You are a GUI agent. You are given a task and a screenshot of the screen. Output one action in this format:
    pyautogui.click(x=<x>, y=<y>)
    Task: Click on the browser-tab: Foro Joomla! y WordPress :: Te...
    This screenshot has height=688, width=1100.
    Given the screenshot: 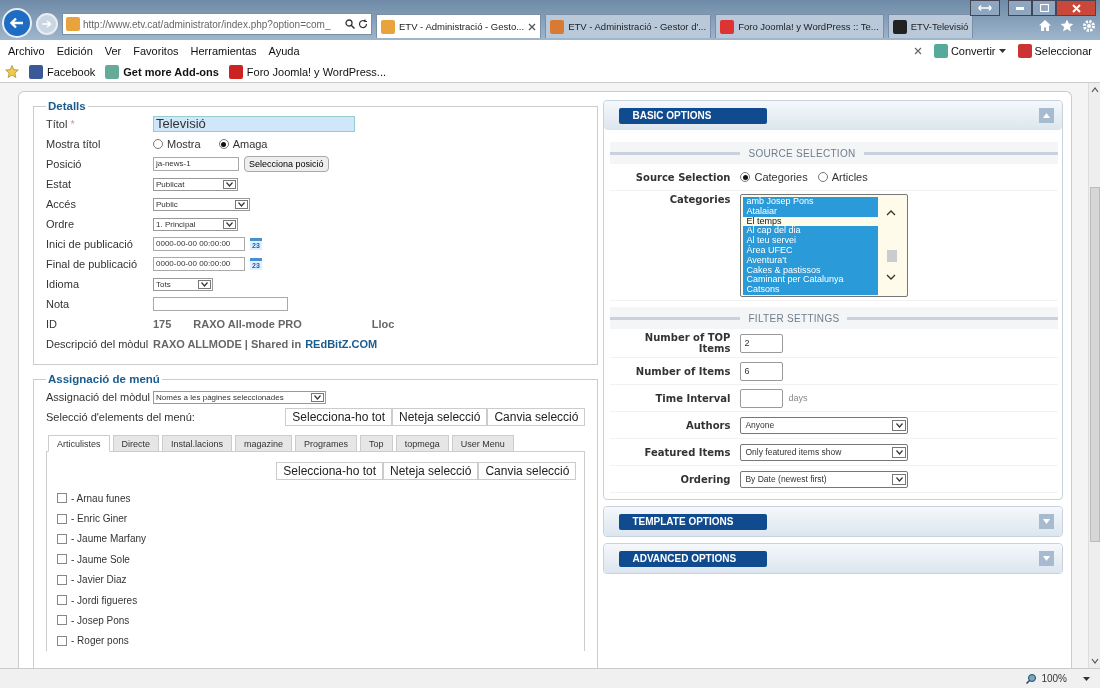 What is the action you would take?
    pyautogui.click(x=799, y=26)
    